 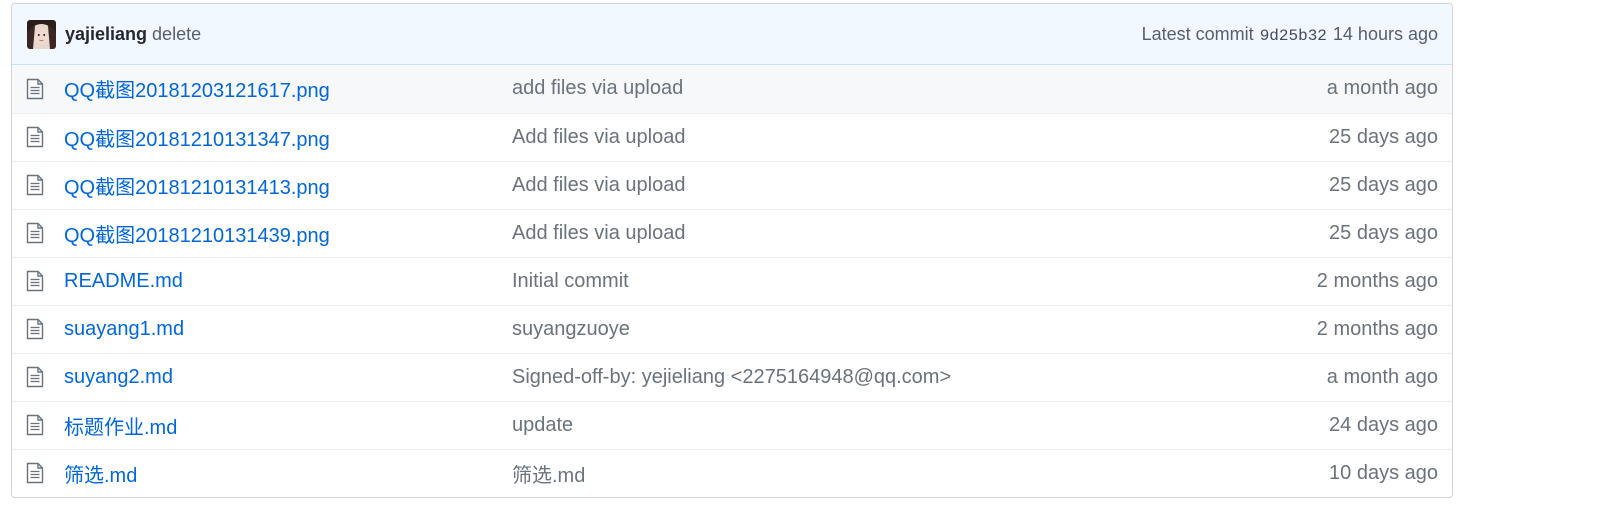 What do you see at coordinates (542, 425) in the screenshot?
I see `file-commit-message-link: update` at bounding box center [542, 425].